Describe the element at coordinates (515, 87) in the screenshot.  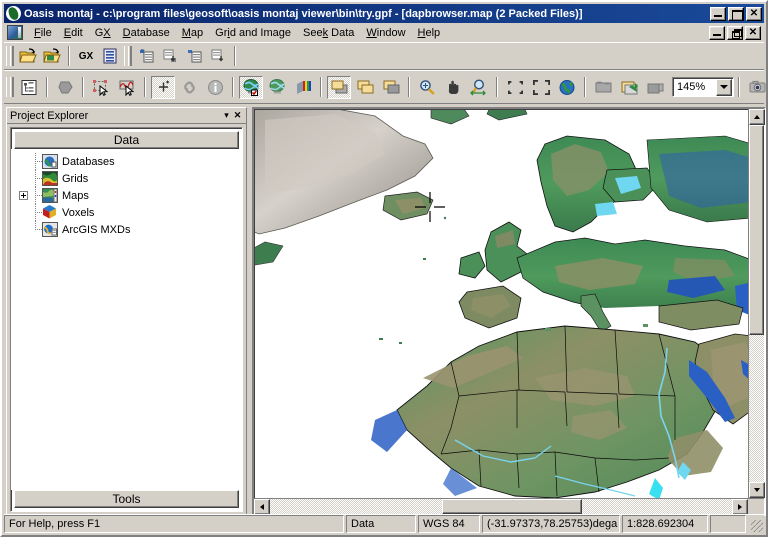
I see `zoom-fit-icon` at that location.